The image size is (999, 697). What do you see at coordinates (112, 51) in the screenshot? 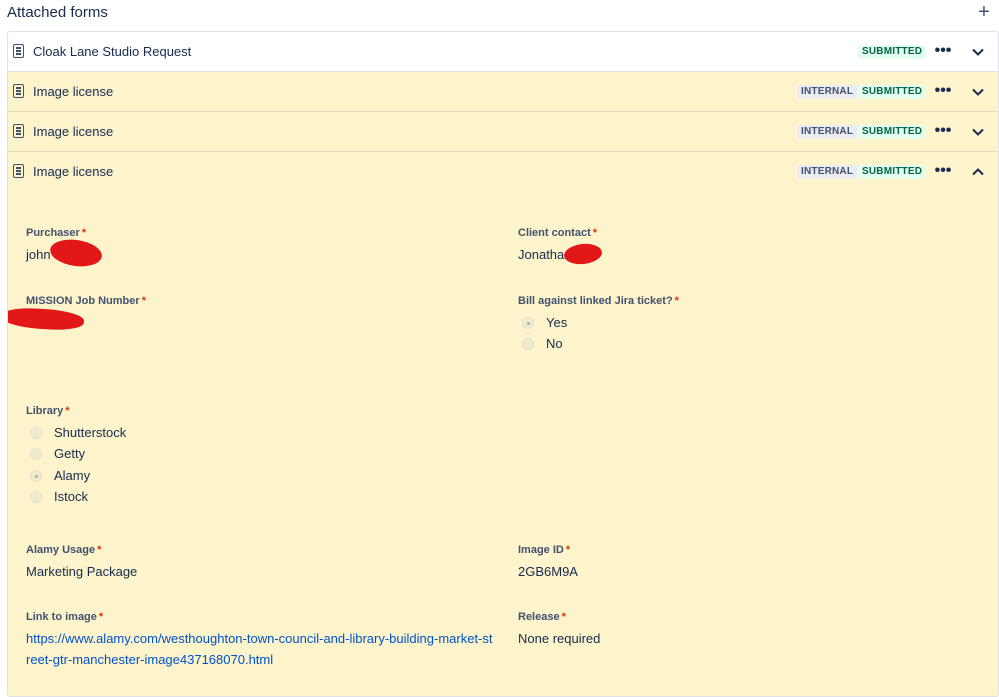
I see `form-title: Cloak Lane Studio Request` at bounding box center [112, 51].